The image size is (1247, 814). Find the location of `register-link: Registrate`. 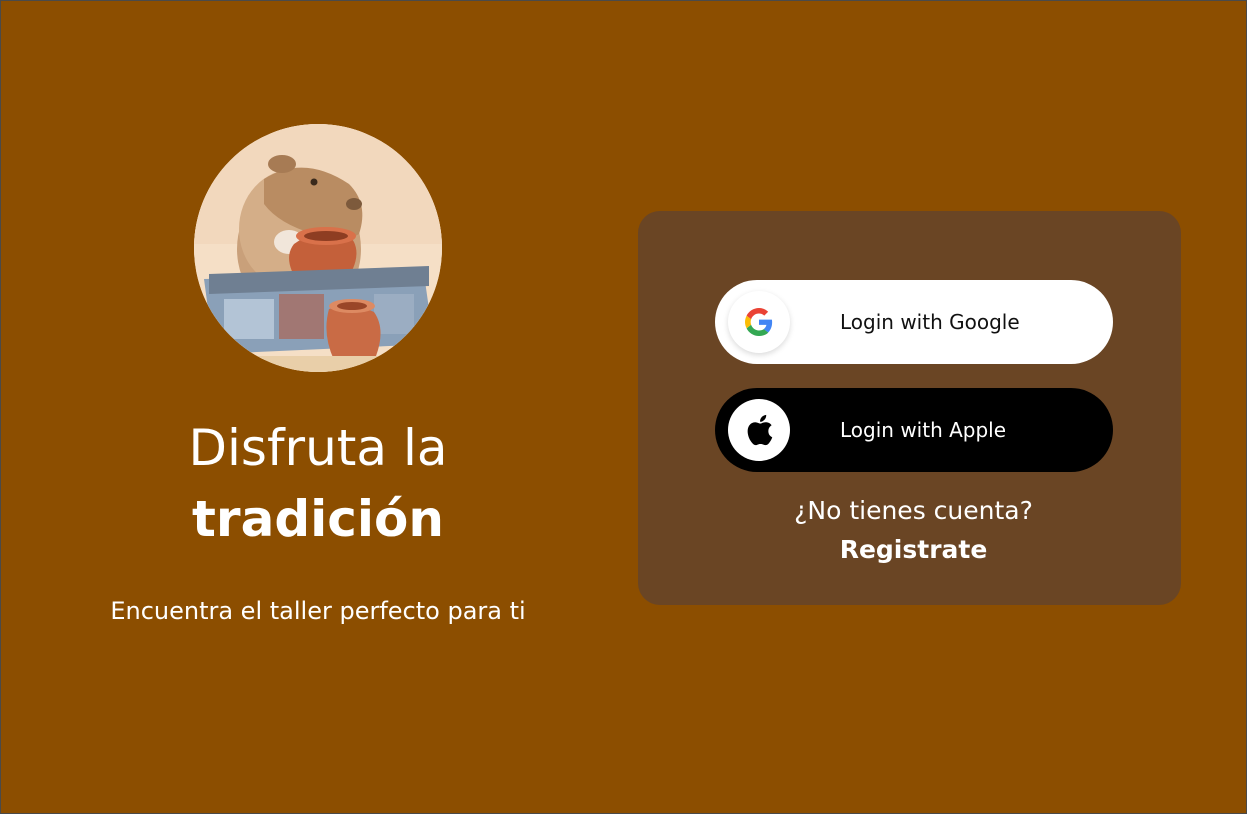

register-link: Registrate is located at coordinates (913, 550).